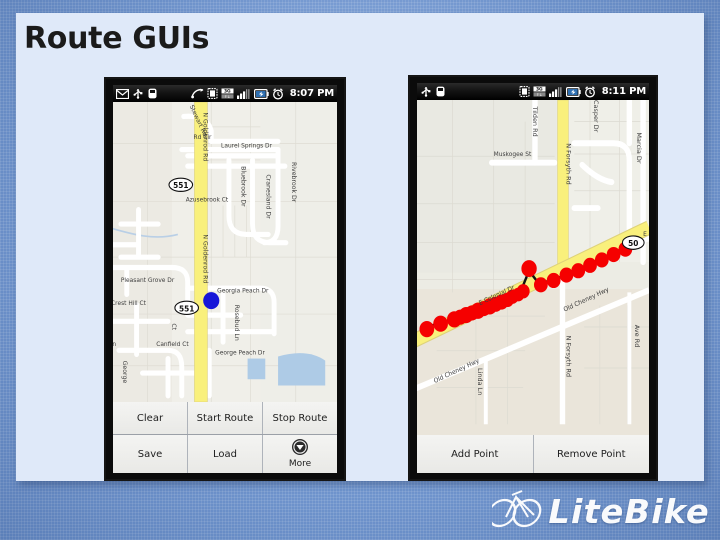 This screenshot has width=720, height=540. I want to click on status-bar-clock: 8:07 PM, so click(311, 93).